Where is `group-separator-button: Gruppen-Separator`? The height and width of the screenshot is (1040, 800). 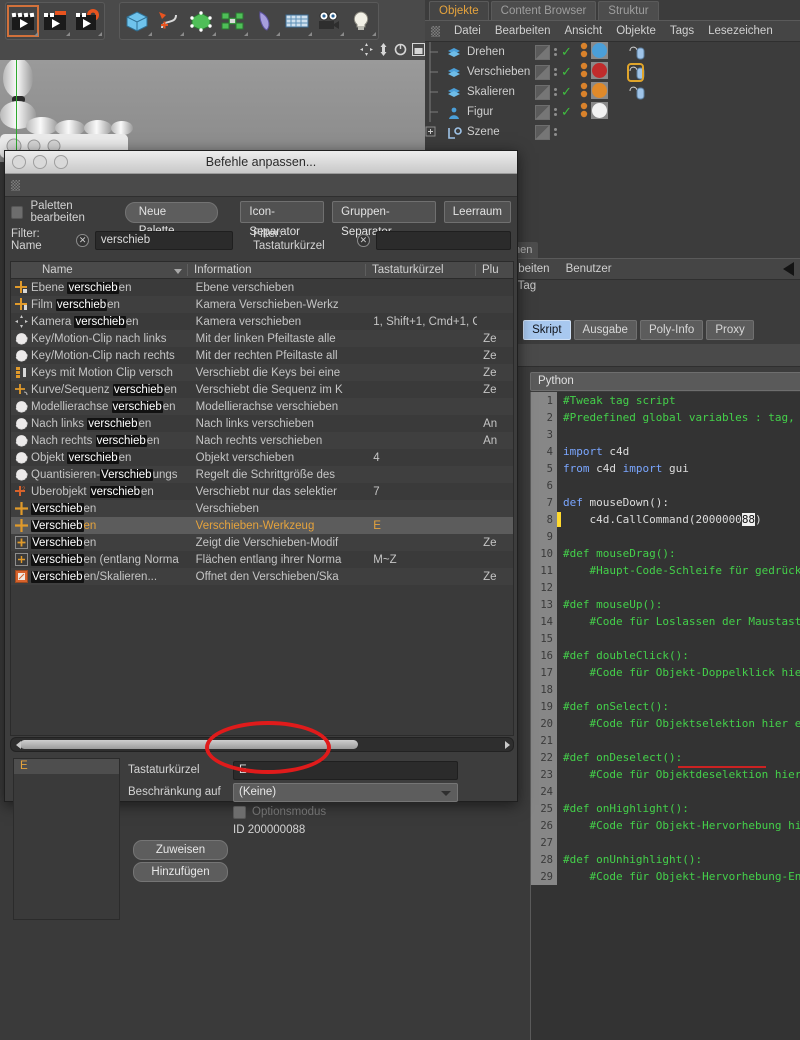 group-separator-button: Gruppen-Separator is located at coordinates (384, 219).